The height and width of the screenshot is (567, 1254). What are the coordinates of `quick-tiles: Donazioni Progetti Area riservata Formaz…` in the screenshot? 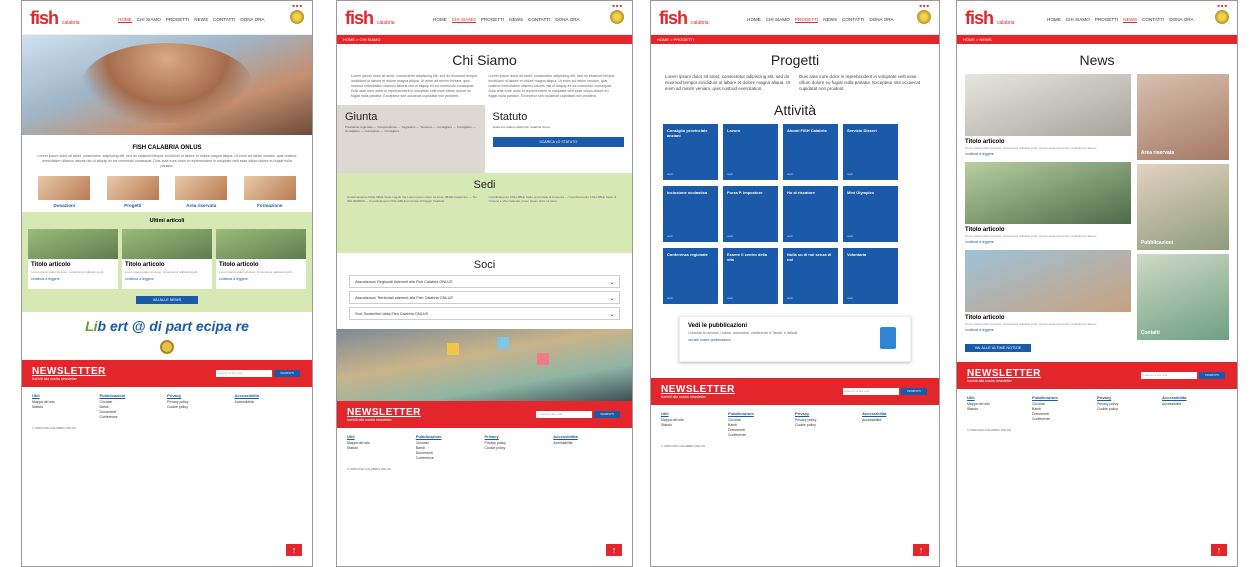 It's located at (167, 192).